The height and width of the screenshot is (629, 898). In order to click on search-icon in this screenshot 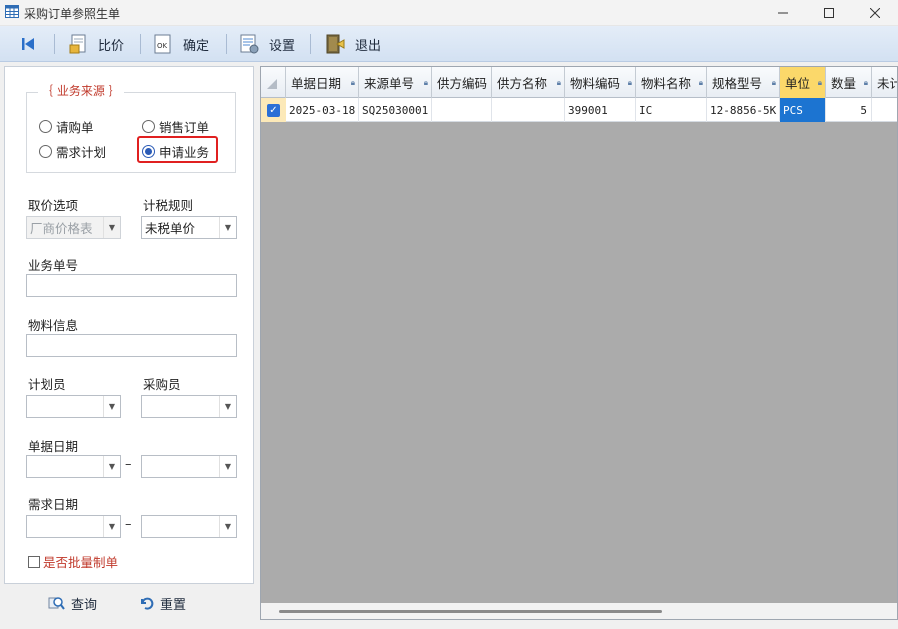, I will do `click(56, 603)`.